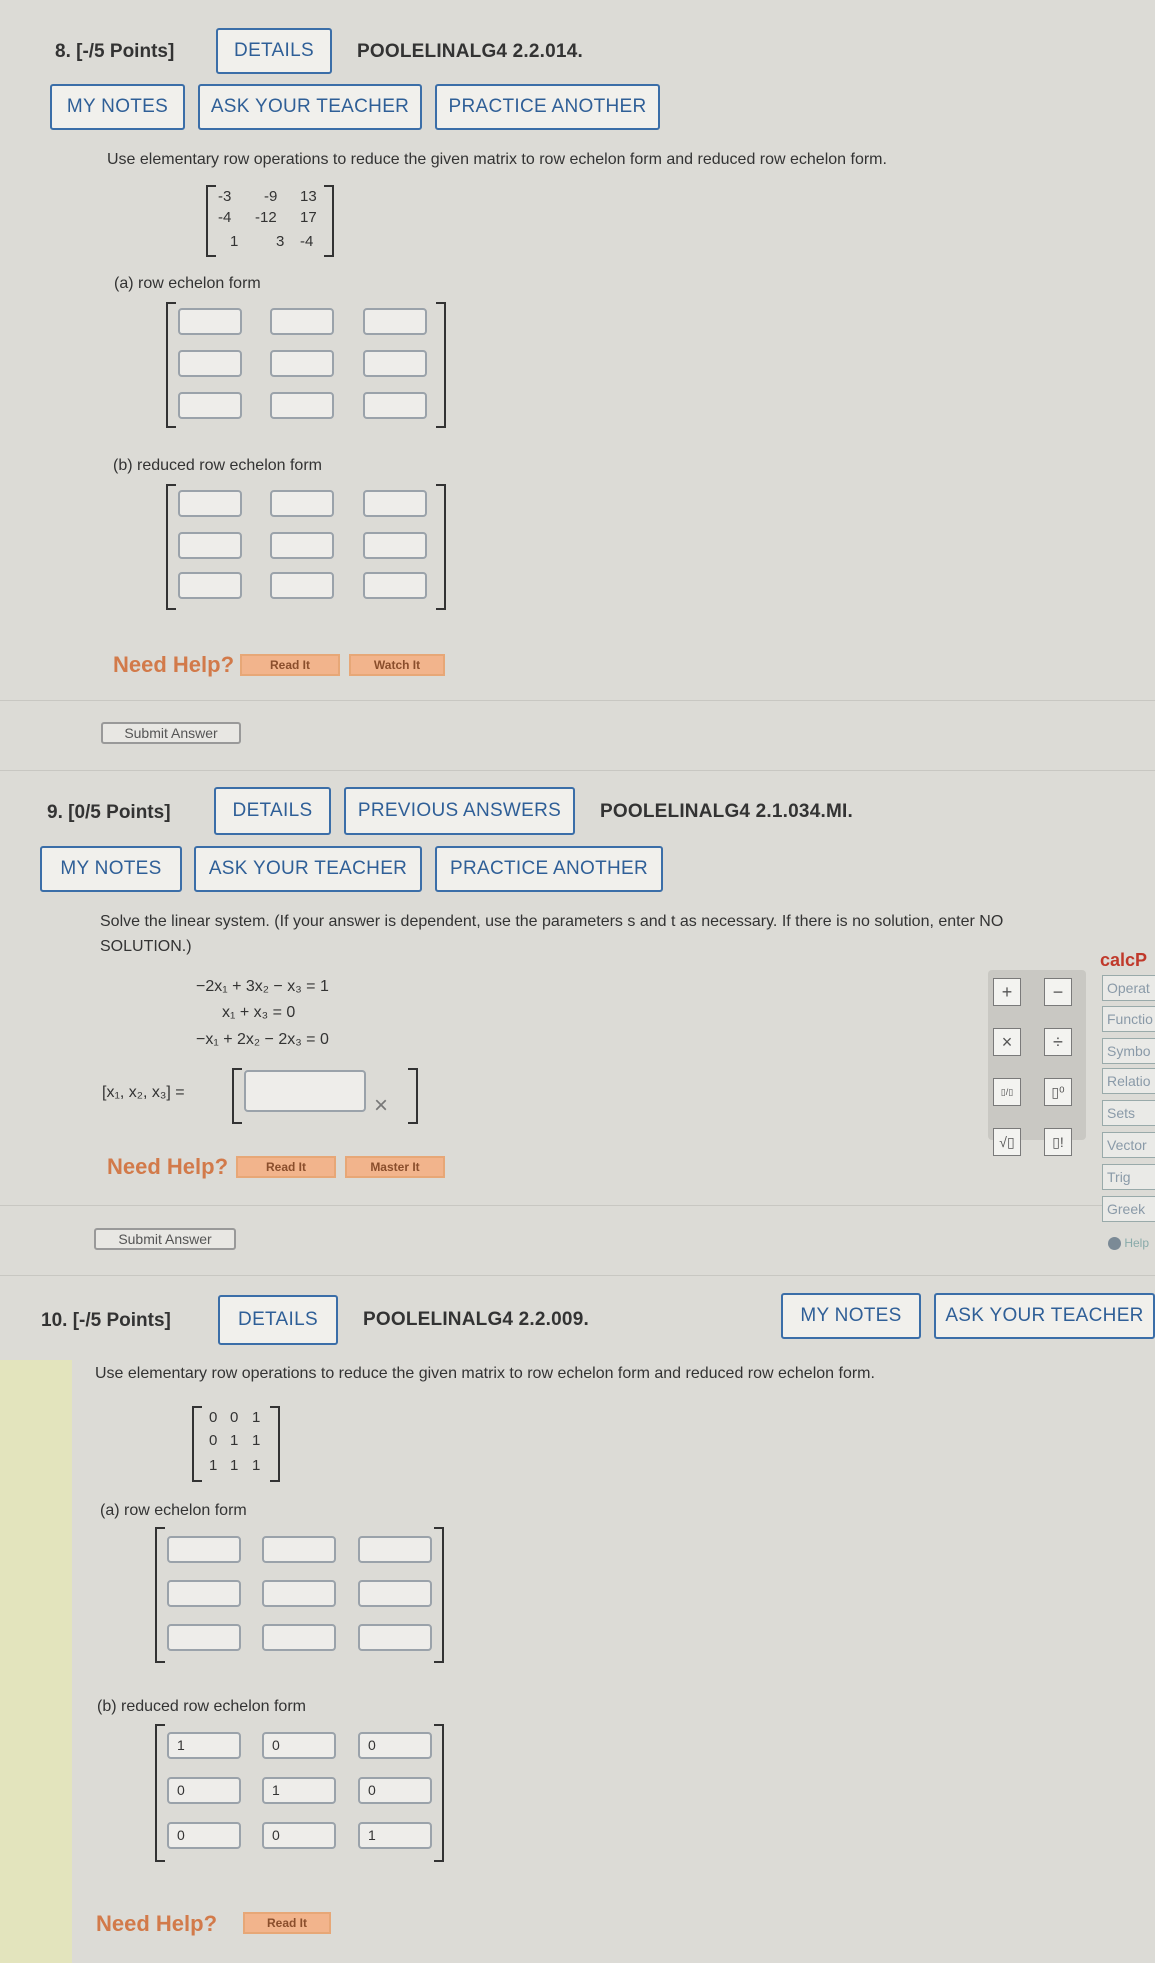 The height and width of the screenshot is (1963, 1155). What do you see at coordinates (1007, 1042) in the screenshot?
I see `times-key: ×` at bounding box center [1007, 1042].